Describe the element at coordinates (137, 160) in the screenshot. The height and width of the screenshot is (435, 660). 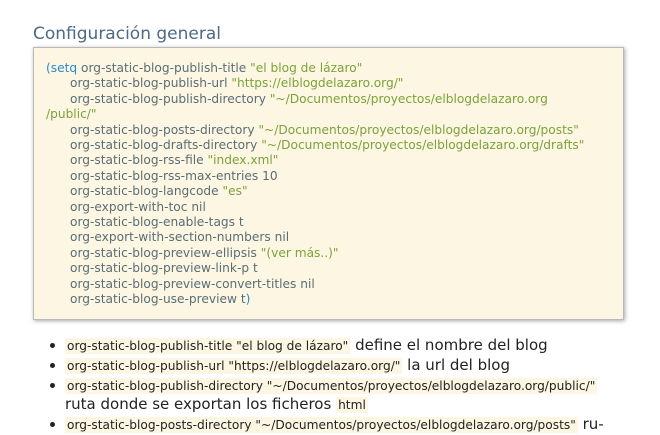
I see `code-var: org-static-blog-rss-file` at that location.